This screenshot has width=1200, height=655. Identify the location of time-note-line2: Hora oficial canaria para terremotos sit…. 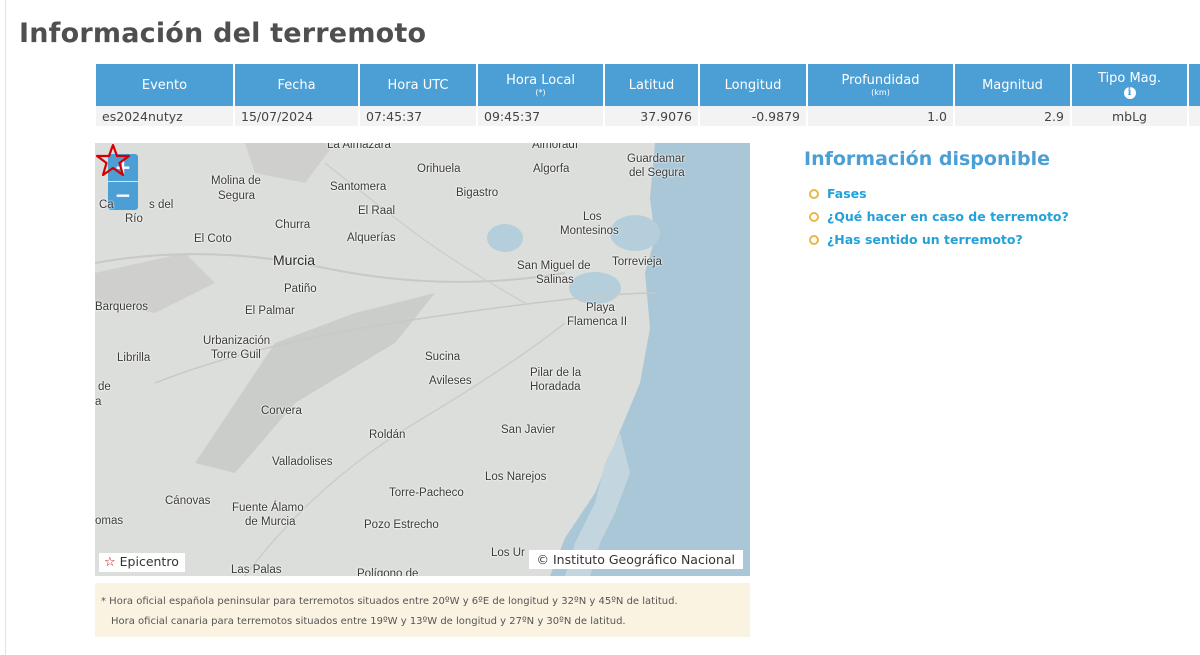
(368, 621).